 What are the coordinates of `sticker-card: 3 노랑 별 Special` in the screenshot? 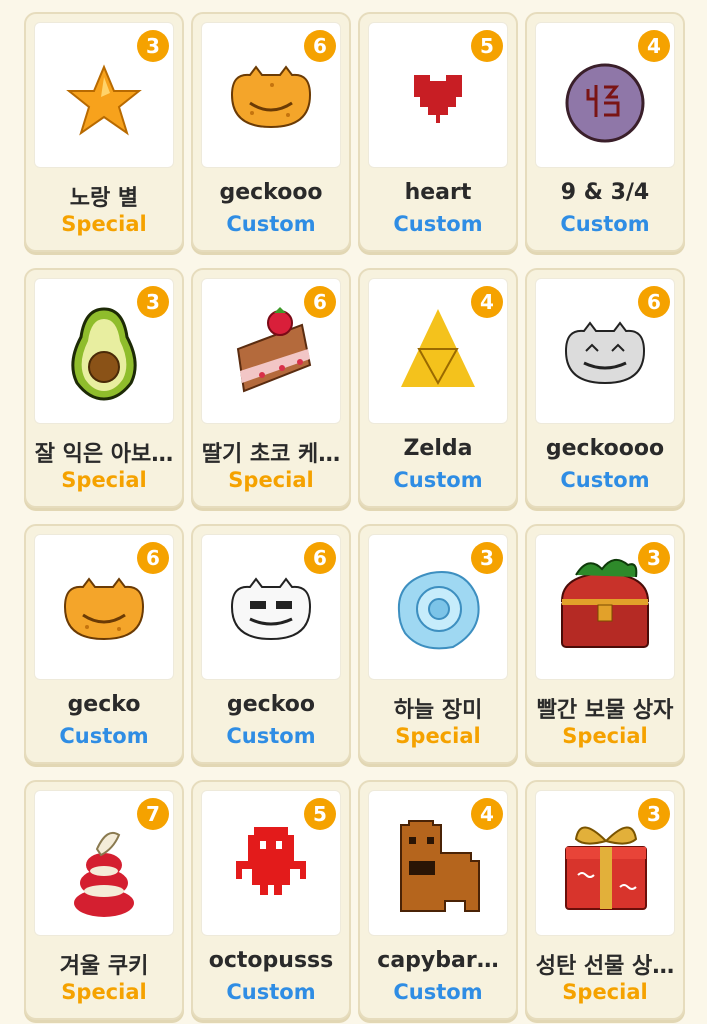 It's located at (104, 132).